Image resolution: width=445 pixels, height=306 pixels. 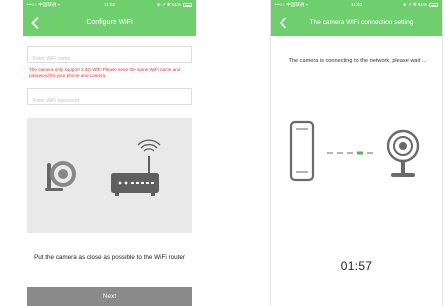 I want to click on page-title: Configure WiFi, so click(x=109, y=22).